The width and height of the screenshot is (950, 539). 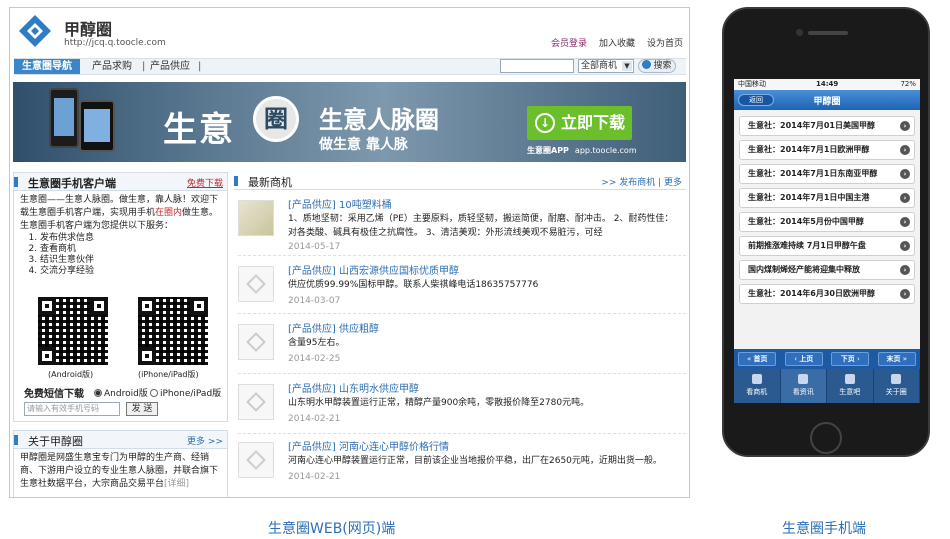 I want to click on nav-item-supply: 产品供应, so click(x=170, y=66).